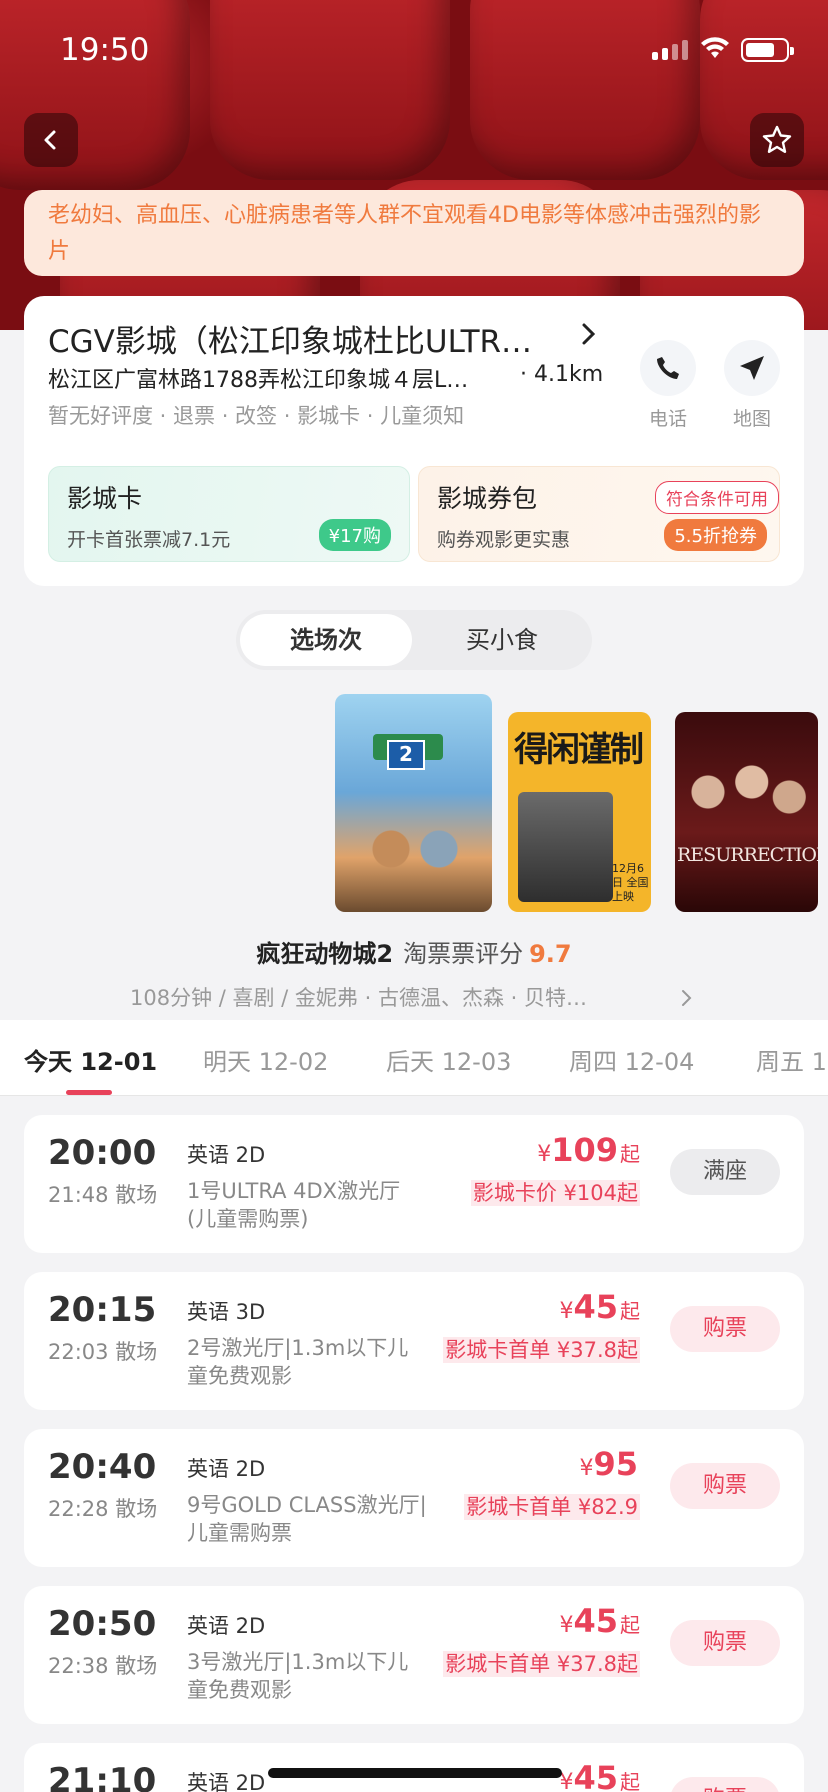 The height and width of the screenshot is (1792, 828). Describe the element at coordinates (105, 50) in the screenshot. I see `status-time: 19:50` at that location.